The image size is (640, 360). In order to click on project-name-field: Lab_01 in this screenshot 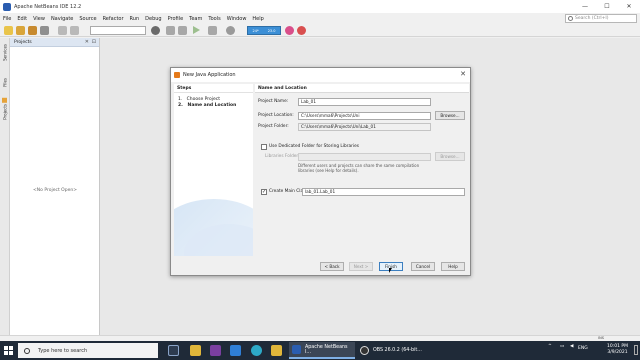, I will do `click(364, 102)`.